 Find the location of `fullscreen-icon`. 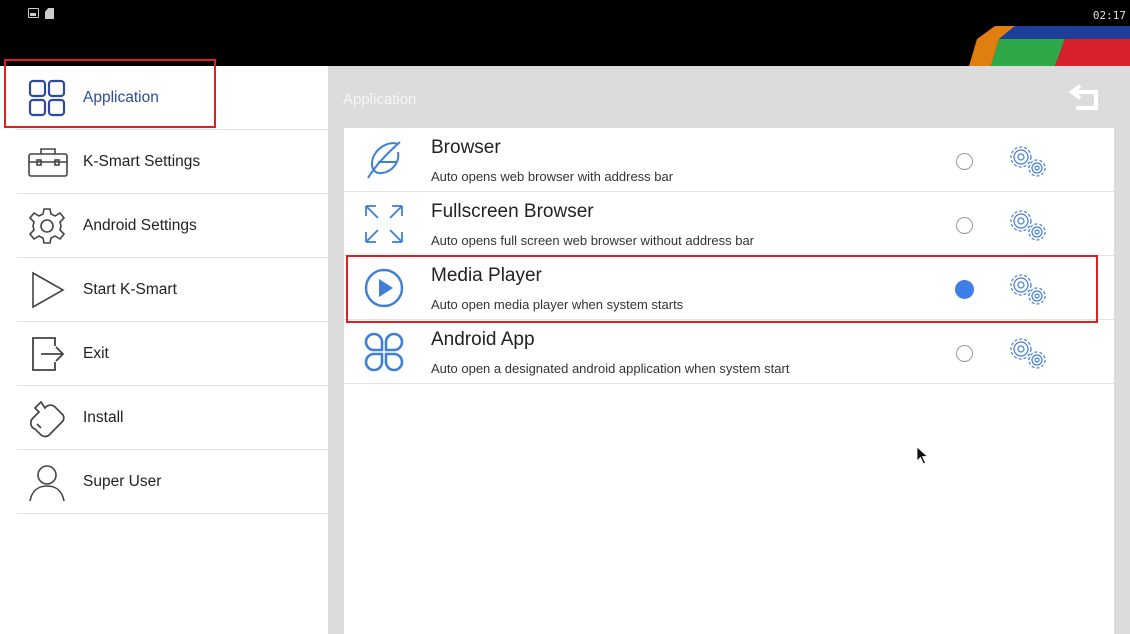

fullscreen-icon is located at coordinates (384, 224).